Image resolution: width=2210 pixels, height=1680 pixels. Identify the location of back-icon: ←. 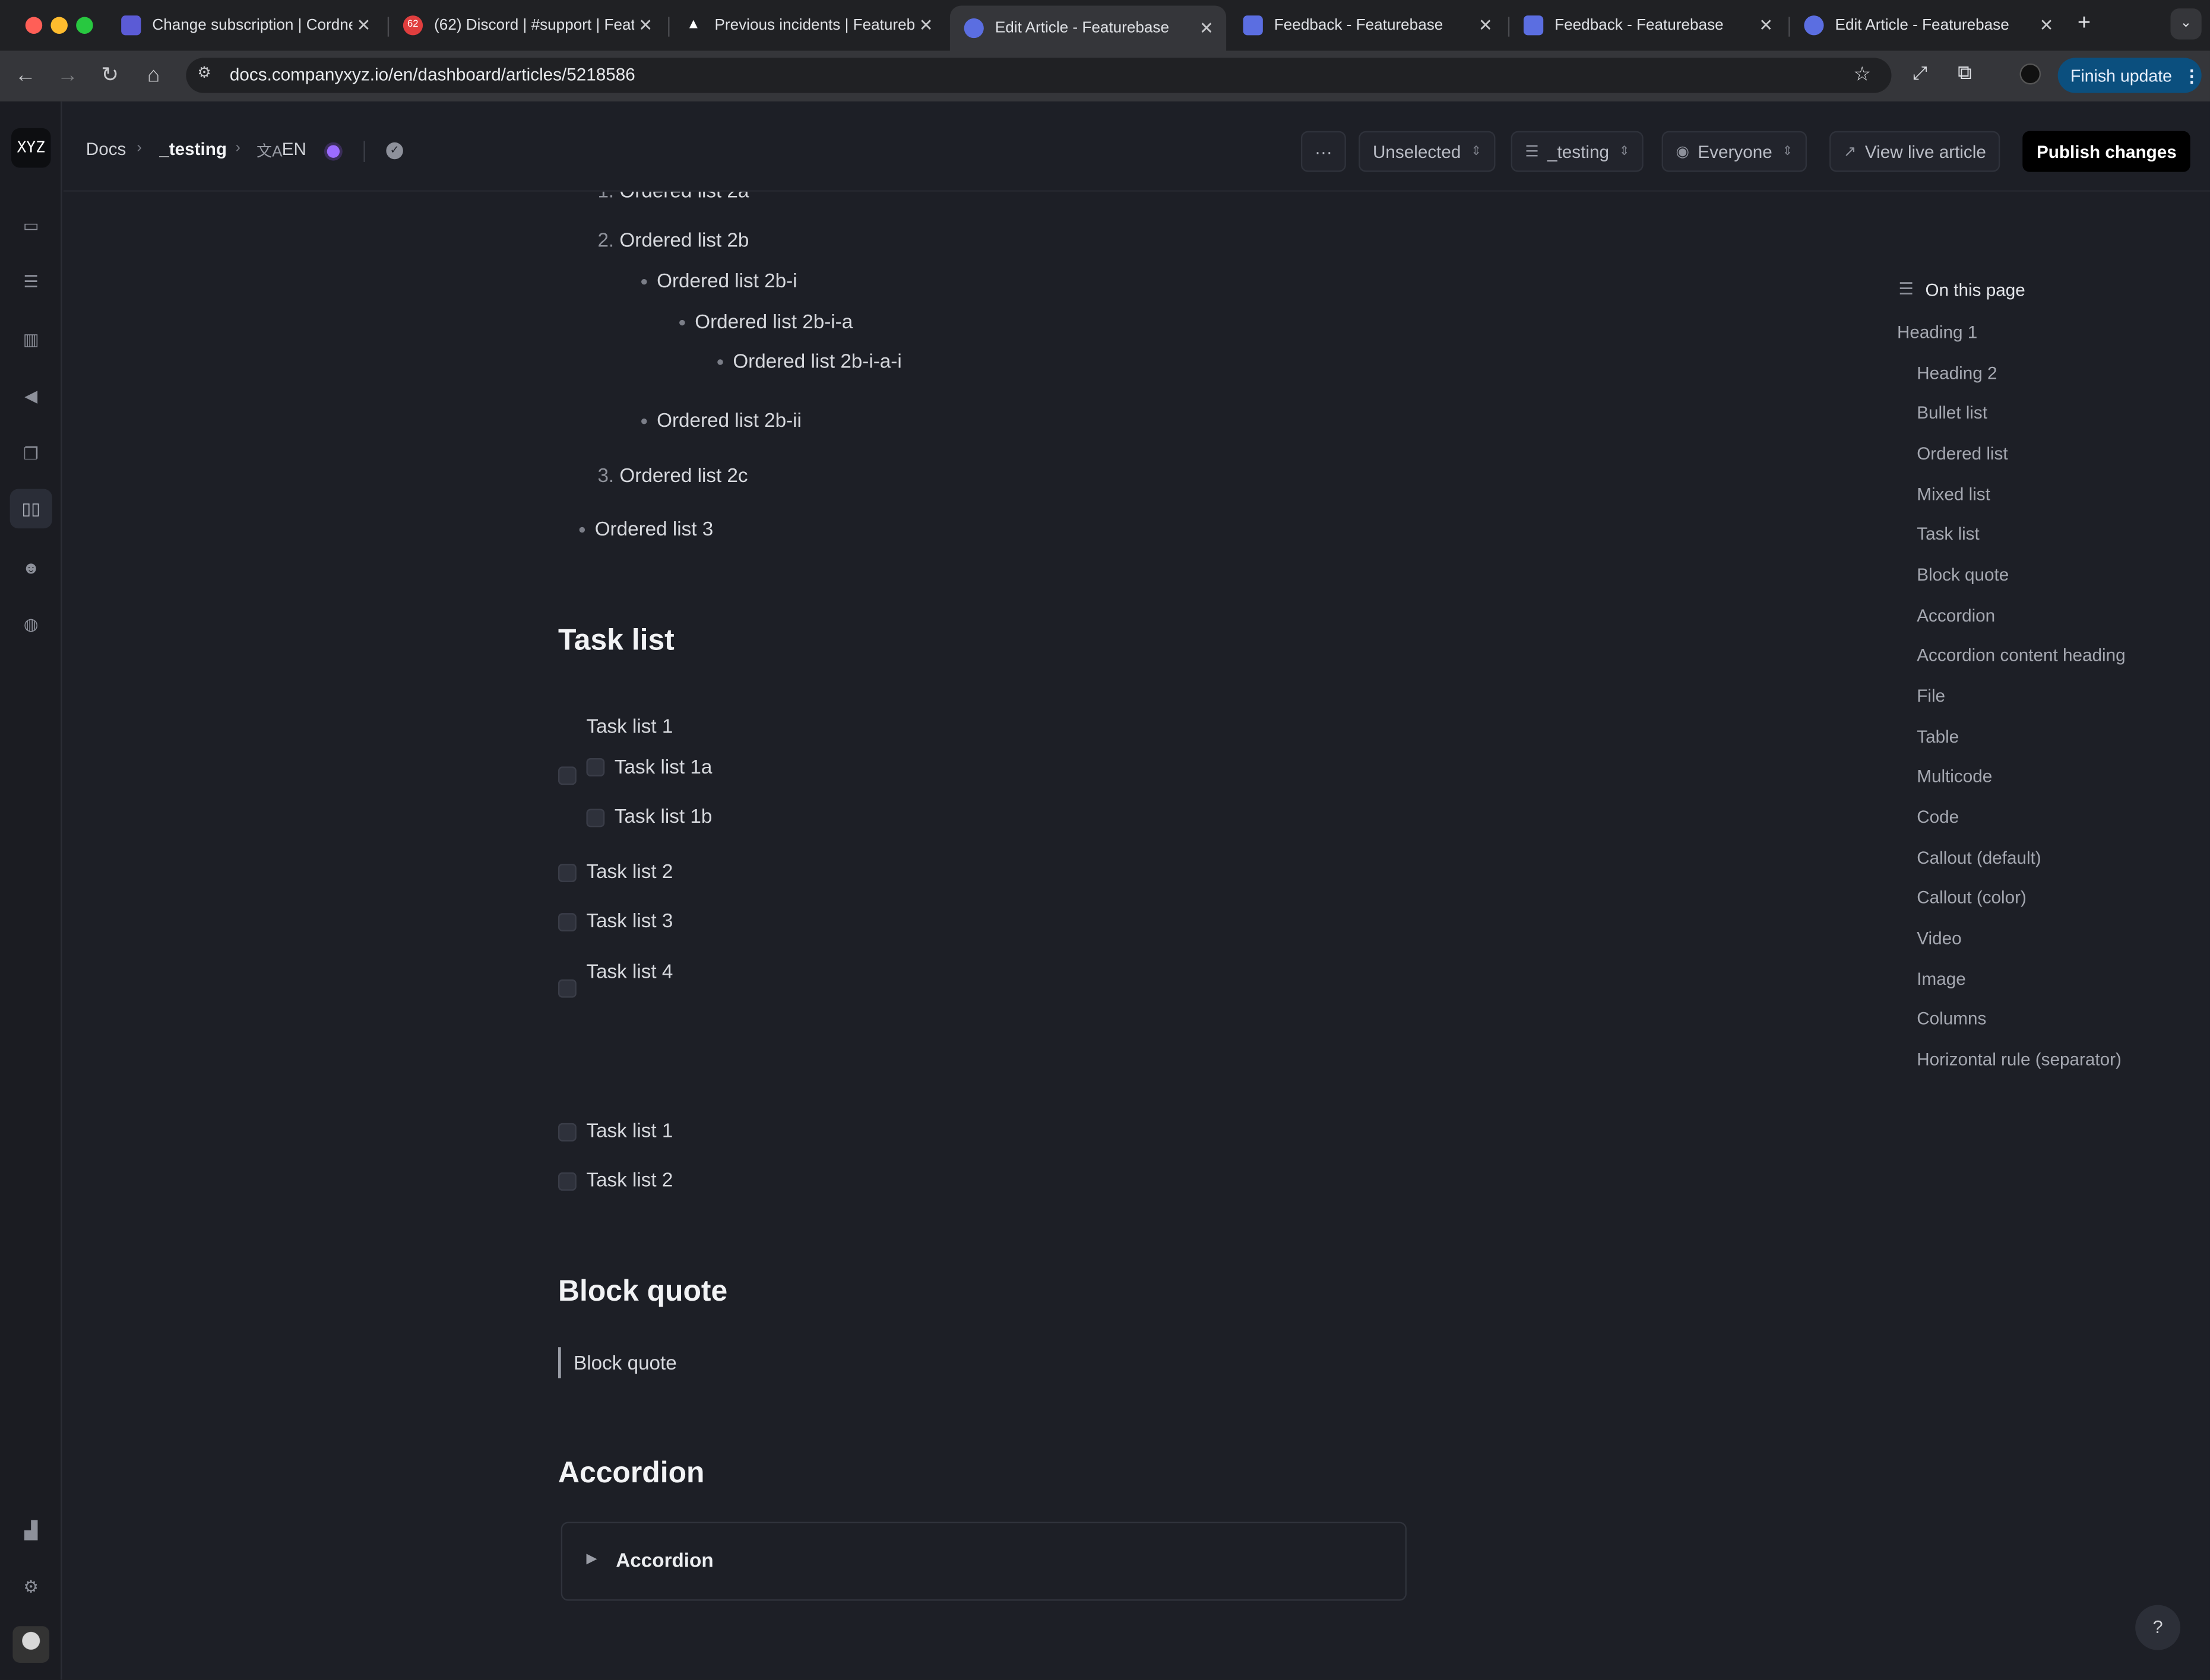
(25, 76).